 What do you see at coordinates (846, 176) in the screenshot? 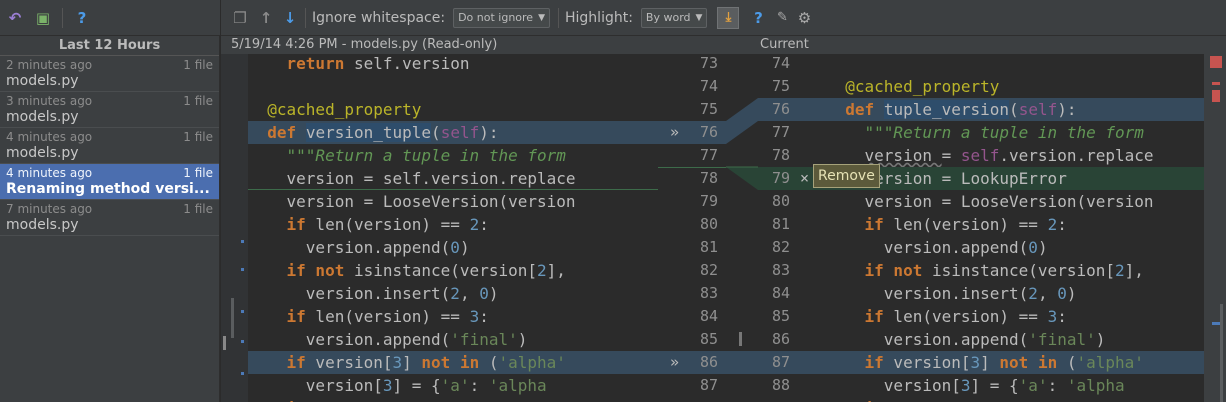
I see `remove-tooltip: Remove` at bounding box center [846, 176].